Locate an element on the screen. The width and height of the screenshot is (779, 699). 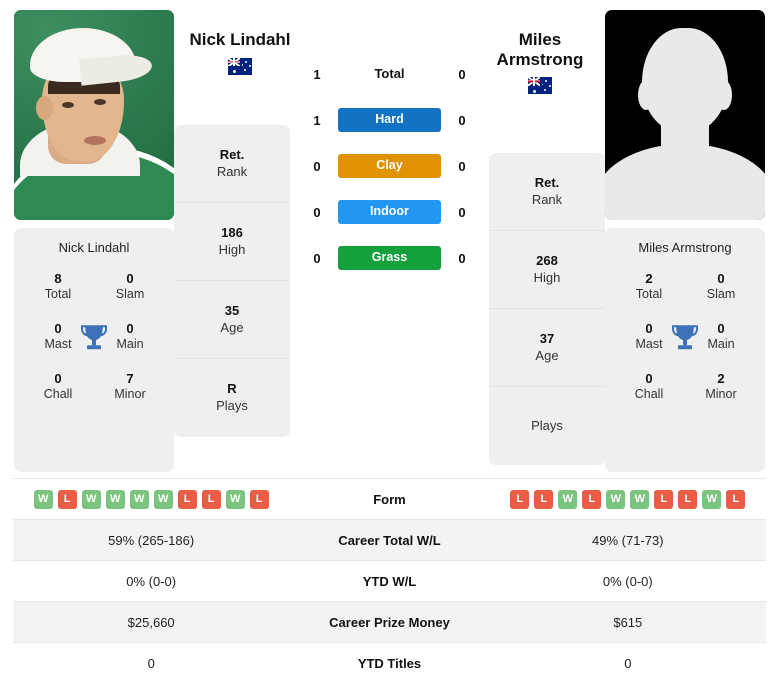
right-info-plays: Plays is located at coordinates (547, 426).